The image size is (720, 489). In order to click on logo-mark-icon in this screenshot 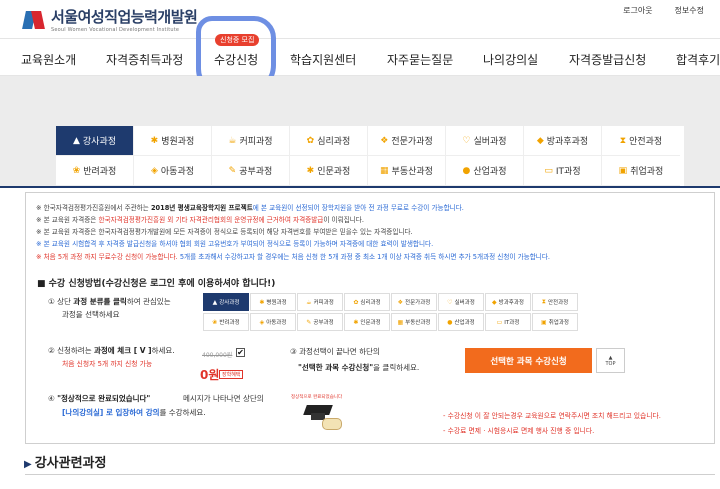, I will do `click(34, 20)`.